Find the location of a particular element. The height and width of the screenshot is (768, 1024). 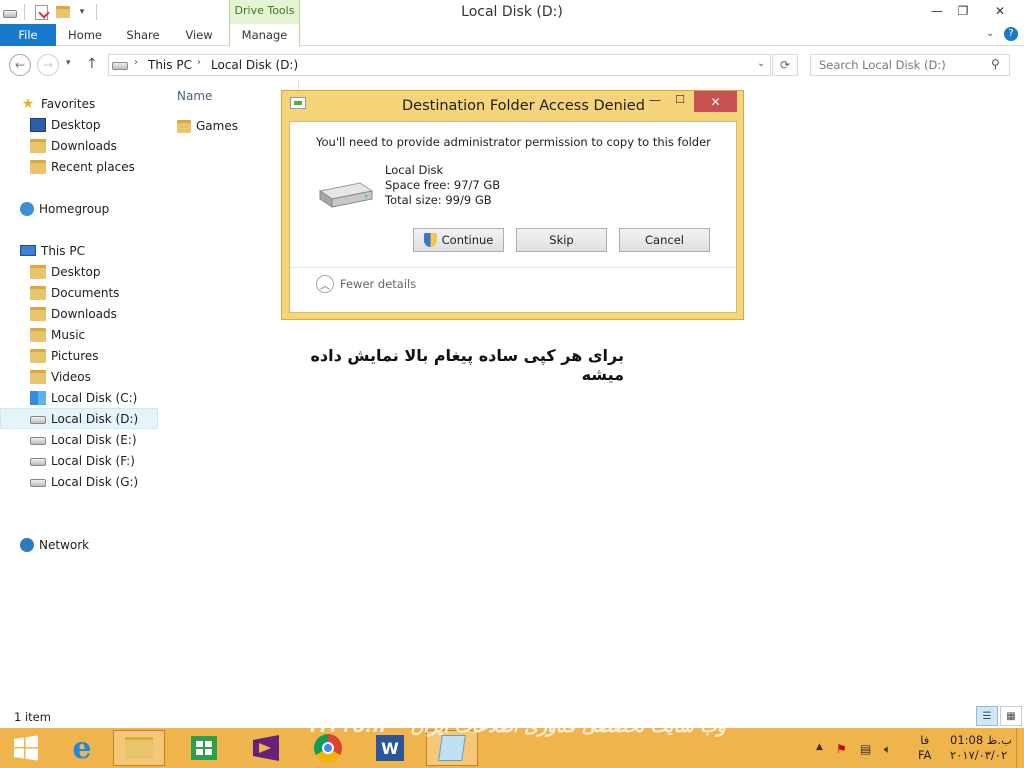

nav-network: Network is located at coordinates (79, 544).